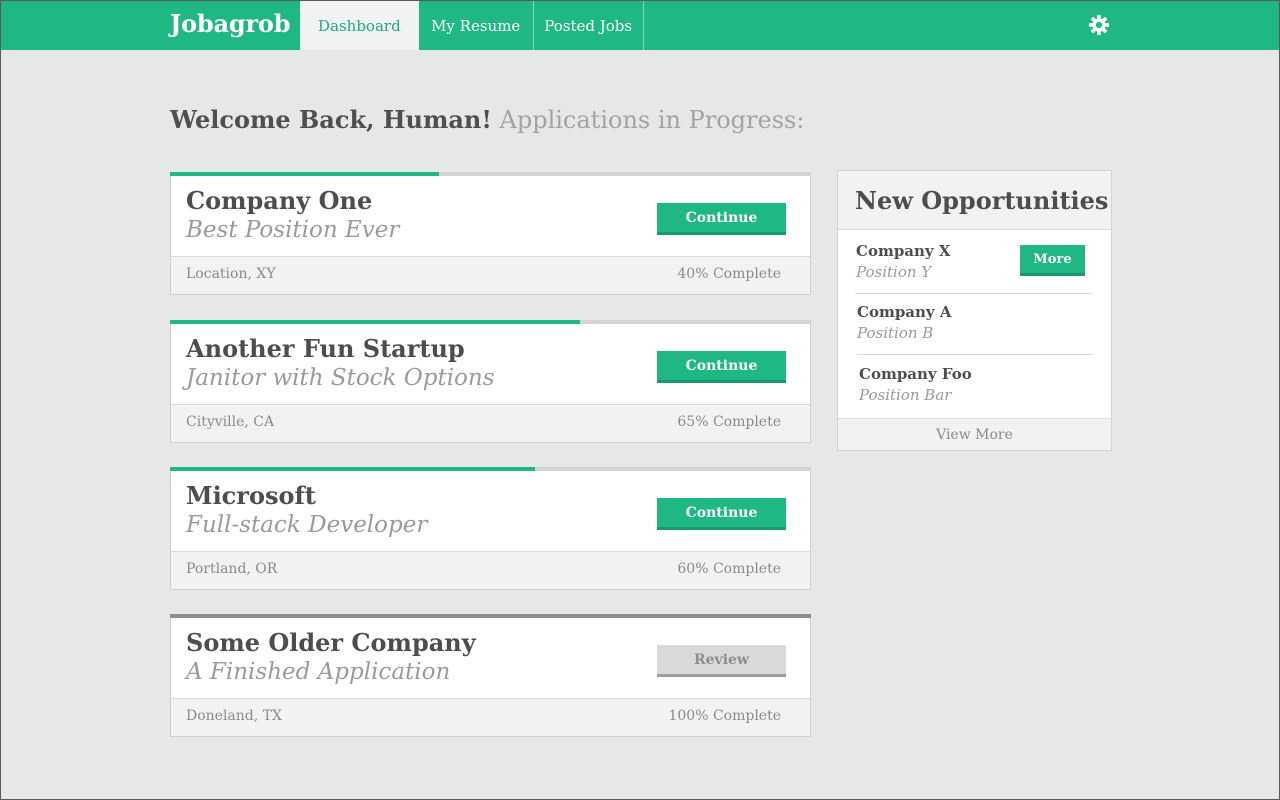 The height and width of the screenshot is (800, 1280). Describe the element at coordinates (293, 230) in the screenshot. I see `position-title: Best Position Ever` at that location.